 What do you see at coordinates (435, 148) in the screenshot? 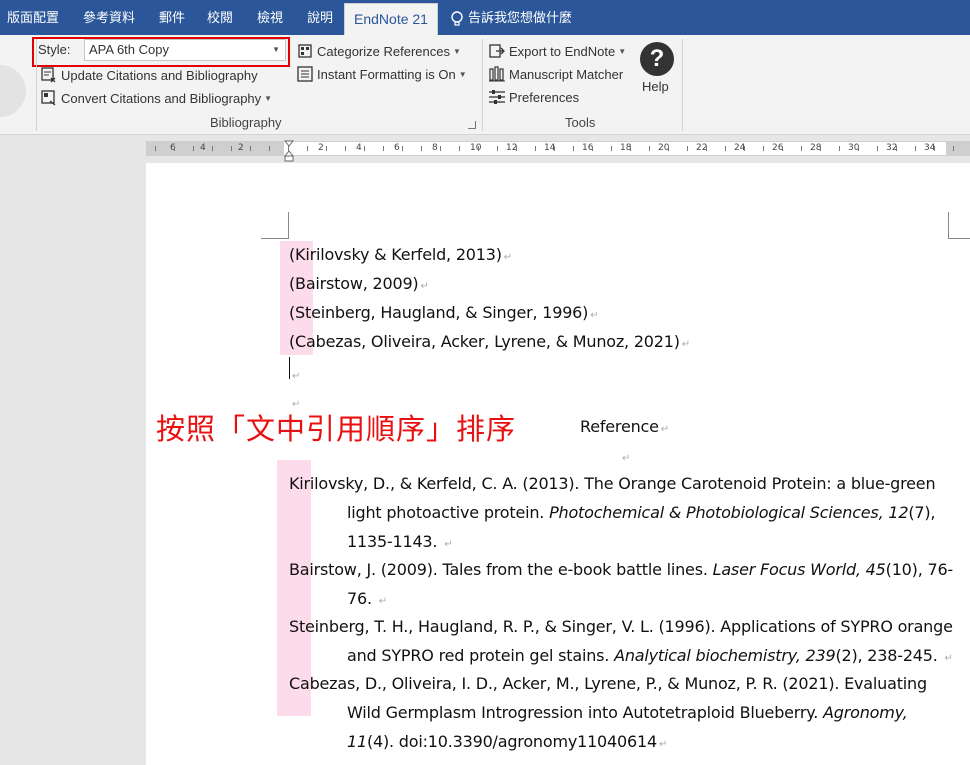
I see `ruler-tick-label: 8` at bounding box center [435, 148].